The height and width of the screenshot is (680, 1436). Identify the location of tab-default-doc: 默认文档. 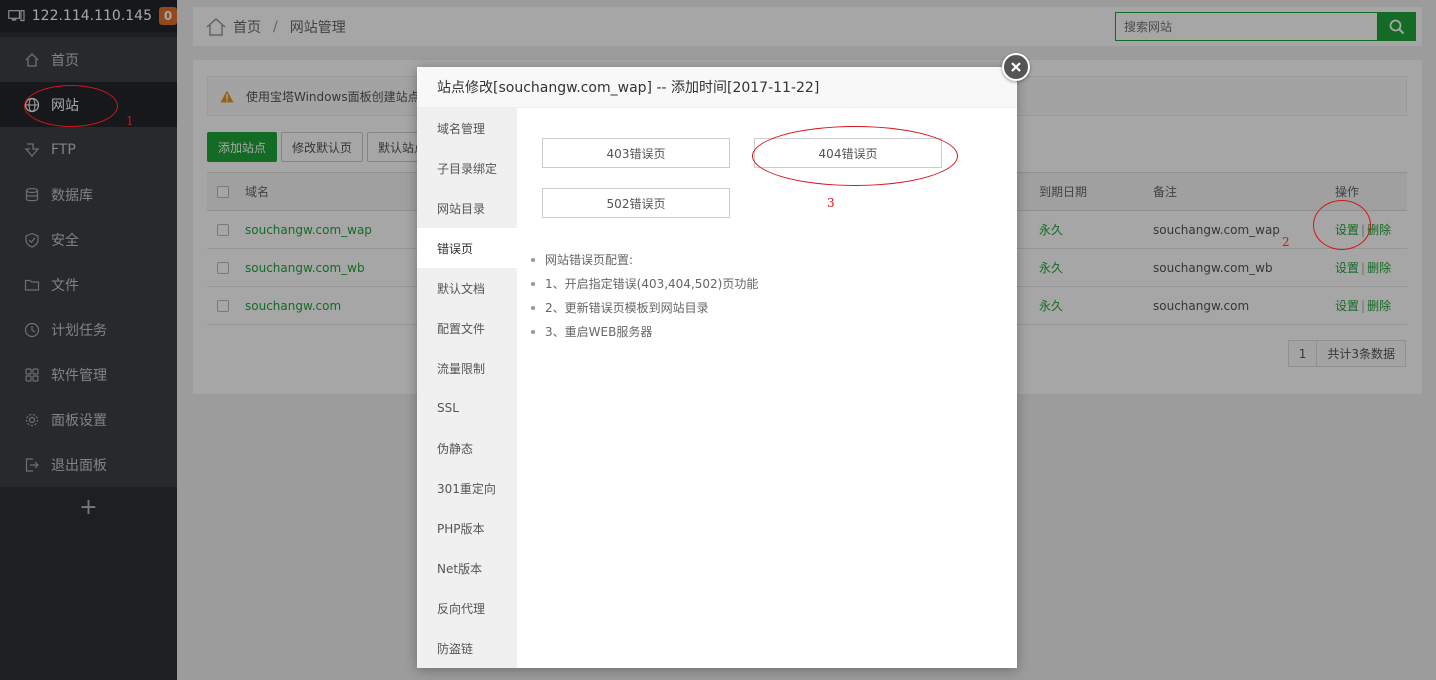
(467, 288).